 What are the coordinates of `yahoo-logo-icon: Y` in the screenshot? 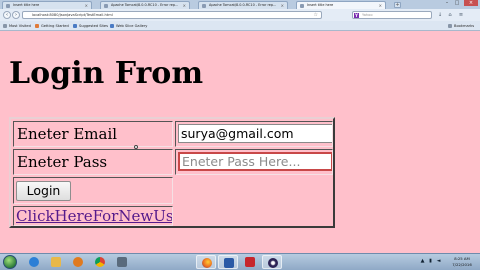 It's located at (356, 15).